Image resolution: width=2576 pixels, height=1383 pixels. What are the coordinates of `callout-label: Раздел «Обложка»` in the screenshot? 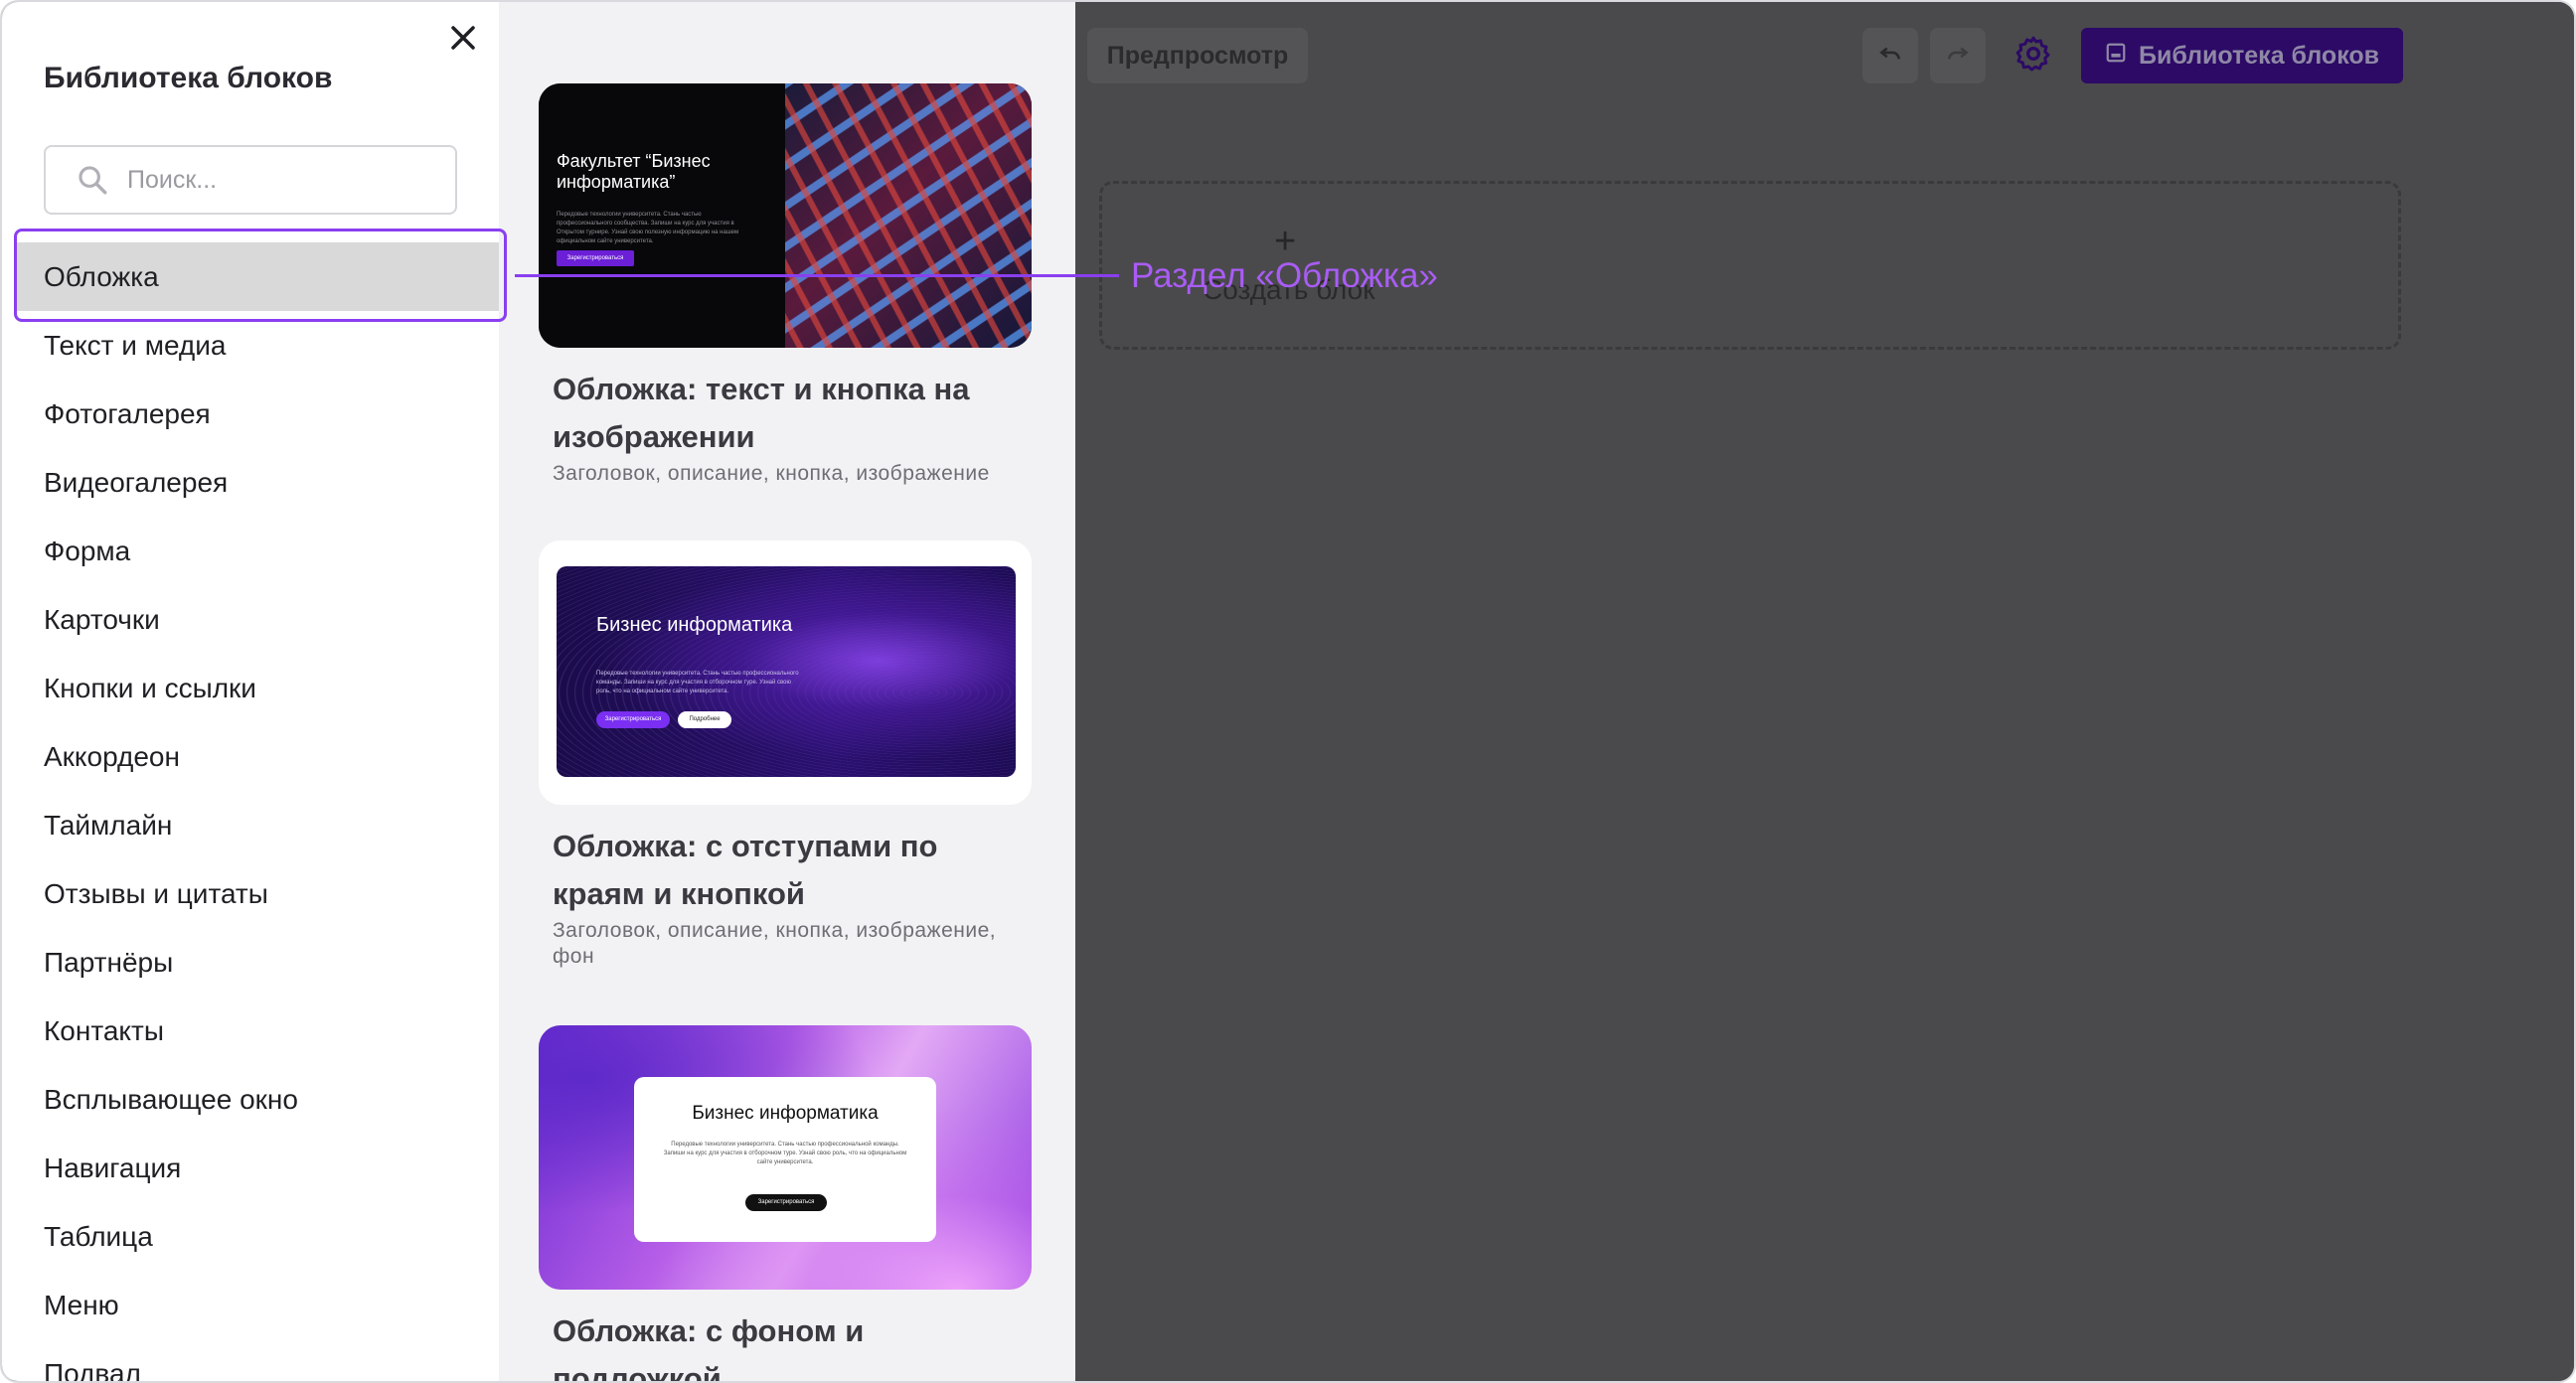 It's located at (1284, 276).